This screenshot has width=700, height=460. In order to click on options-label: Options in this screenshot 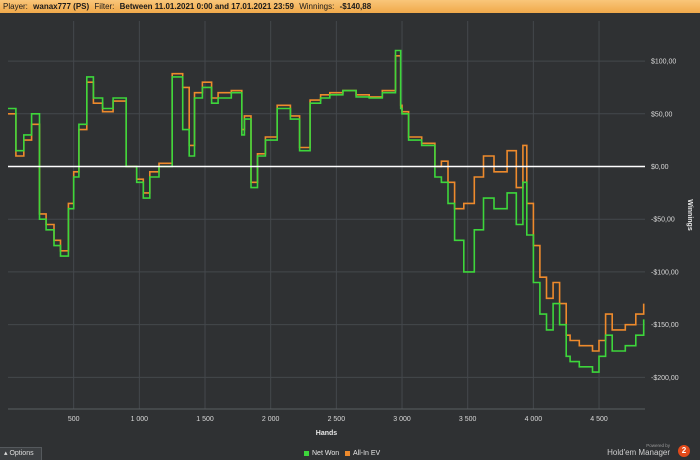, I will do `click(21, 453)`.